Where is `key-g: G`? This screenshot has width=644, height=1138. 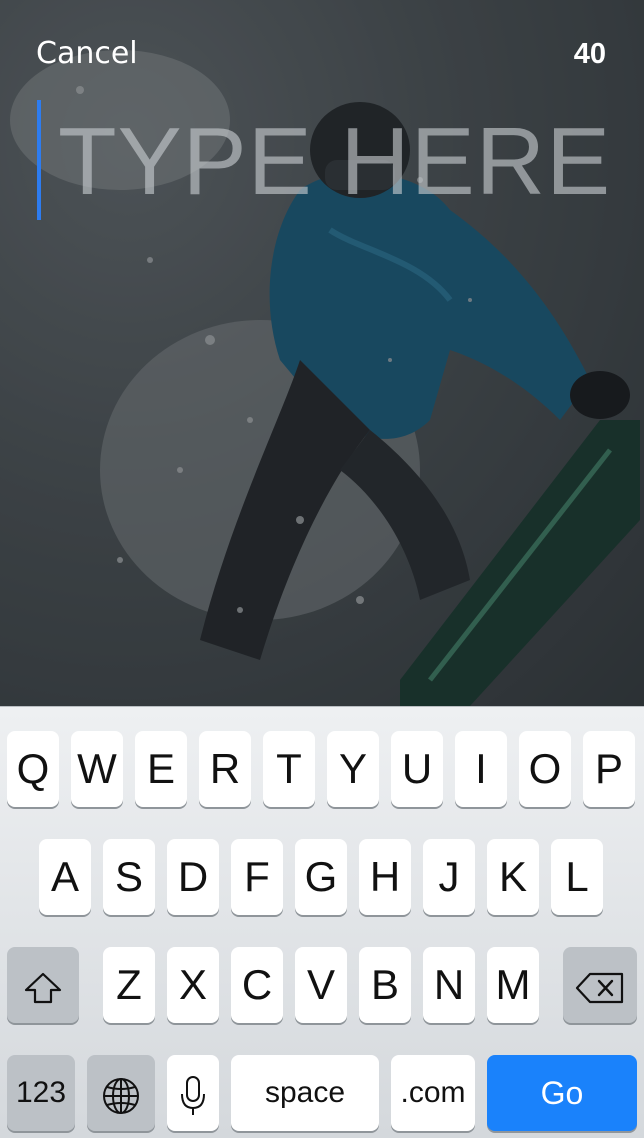
key-g: G is located at coordinates (321, 877).